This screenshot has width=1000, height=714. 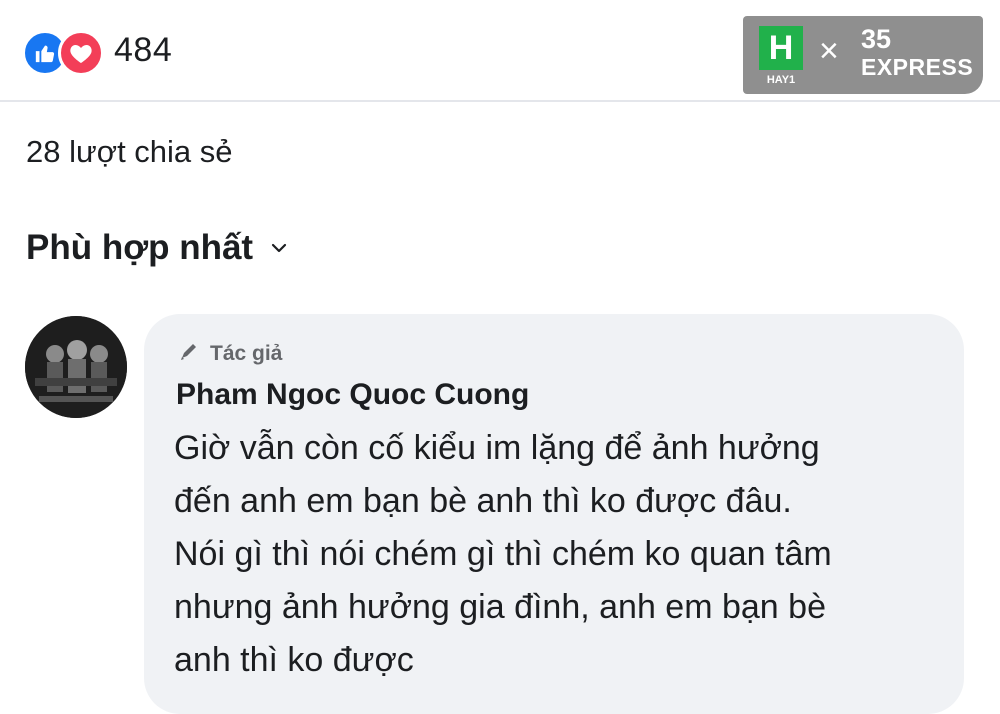 I want to click on watermark-logo-letter: H, so click(x=781, y=47).